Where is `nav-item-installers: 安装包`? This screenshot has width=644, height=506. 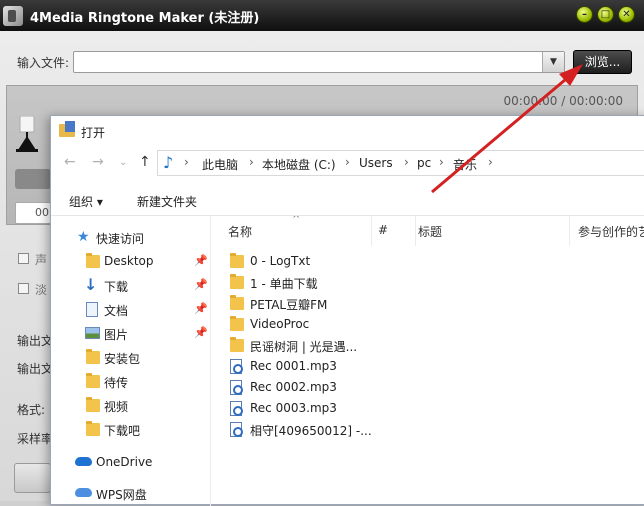 nav-item-installers: 安装包 is located at coordinates (131, 358).